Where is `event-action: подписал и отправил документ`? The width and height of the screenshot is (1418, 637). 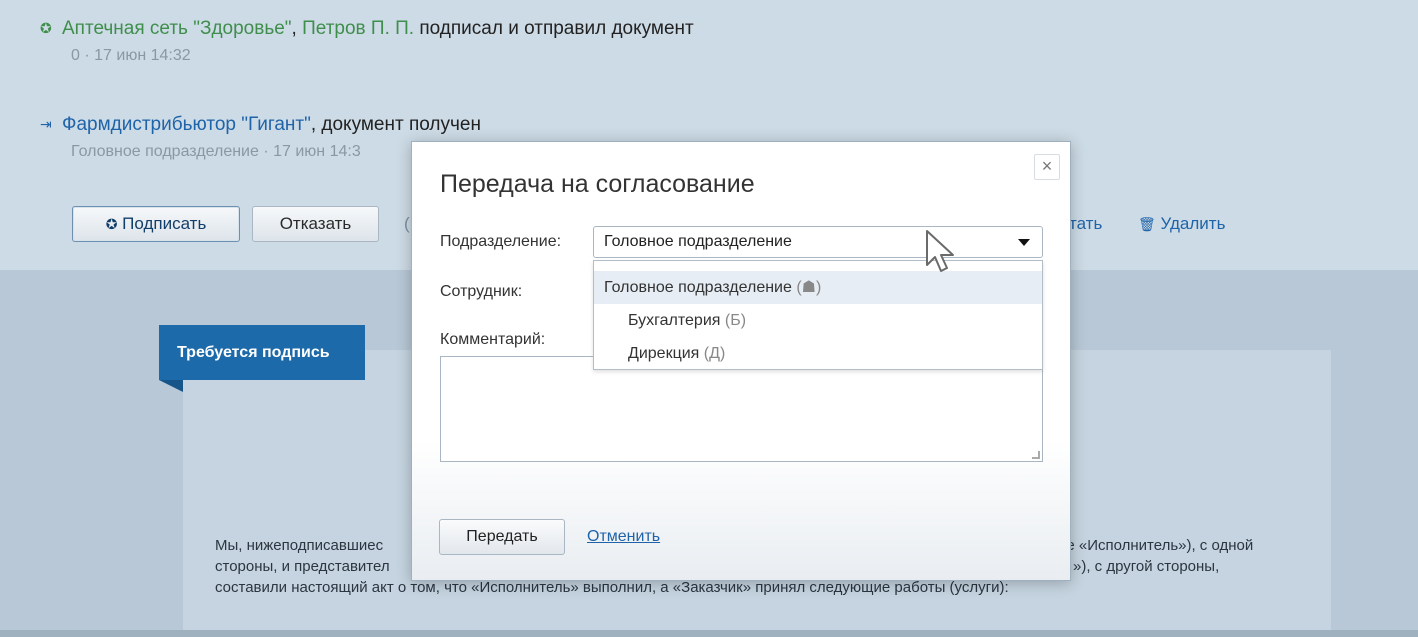 event-action: подписал и отправил документ is located at coordinates (556, 28).